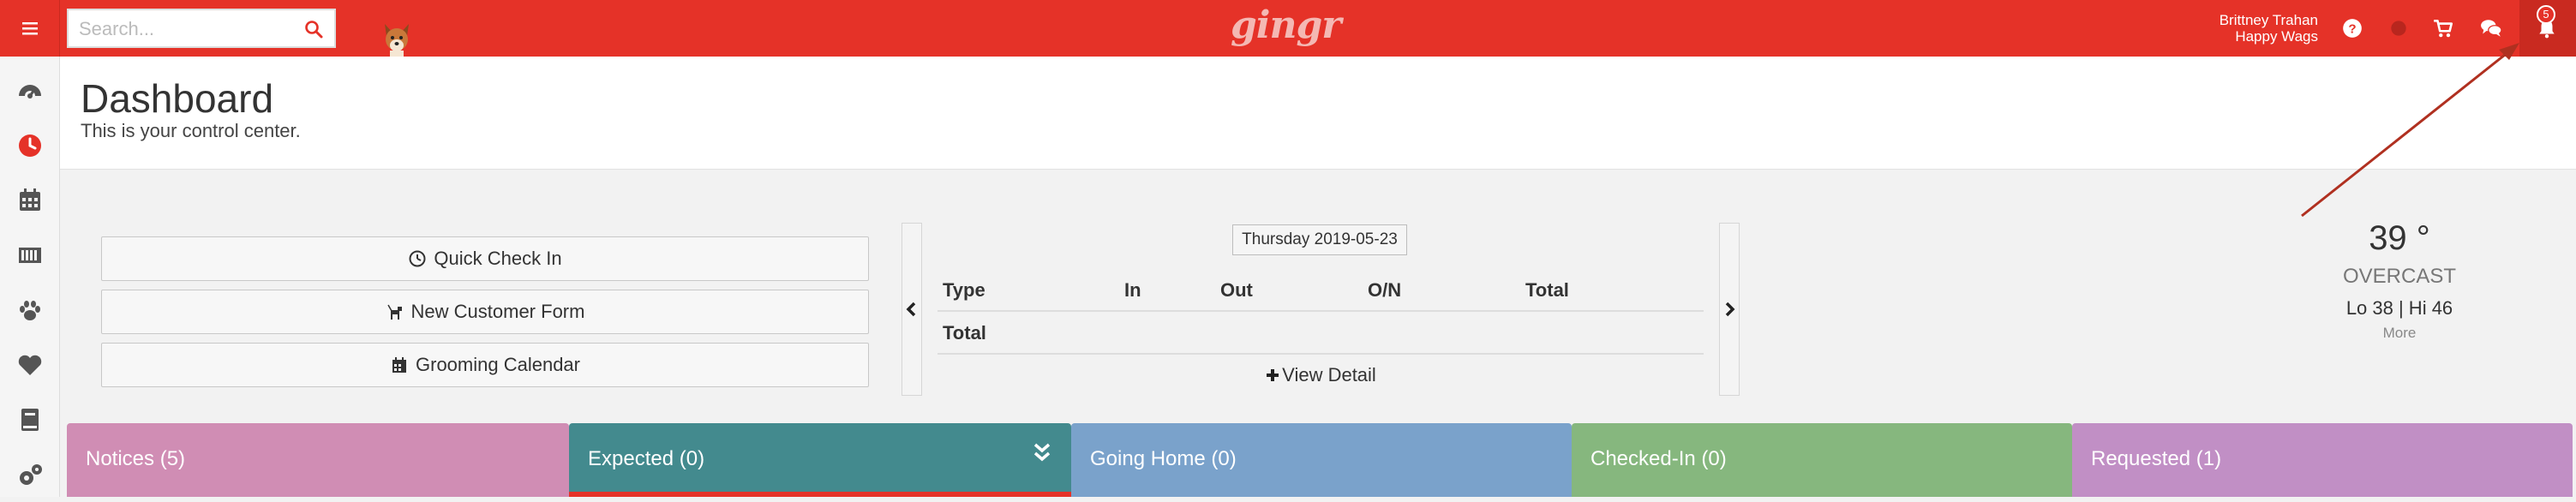 This screenshot has width=2576, height=502. What do you see at coordinates (1659, 458) in the screenshot?
I see `tile-checked-in-label: Checked-In (0)` at bounding box center [1659, 458].